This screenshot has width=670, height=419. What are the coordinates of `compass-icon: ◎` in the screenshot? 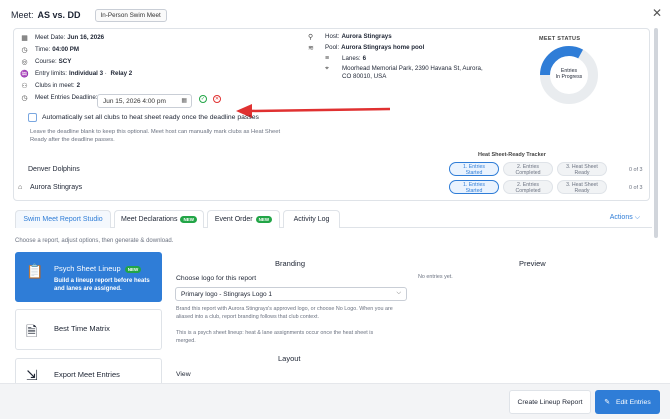 It's located at (24, 62).